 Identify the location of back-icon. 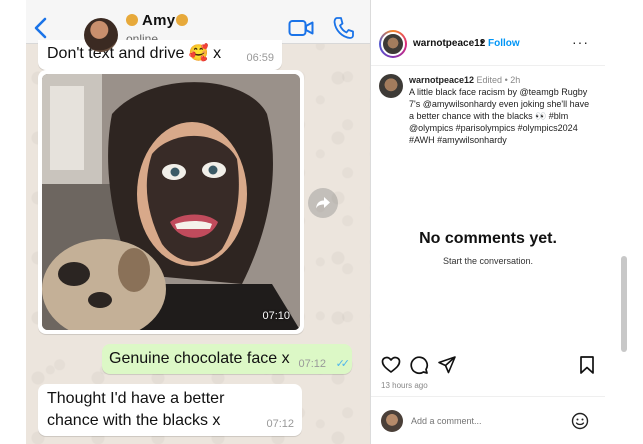
(41, 28).